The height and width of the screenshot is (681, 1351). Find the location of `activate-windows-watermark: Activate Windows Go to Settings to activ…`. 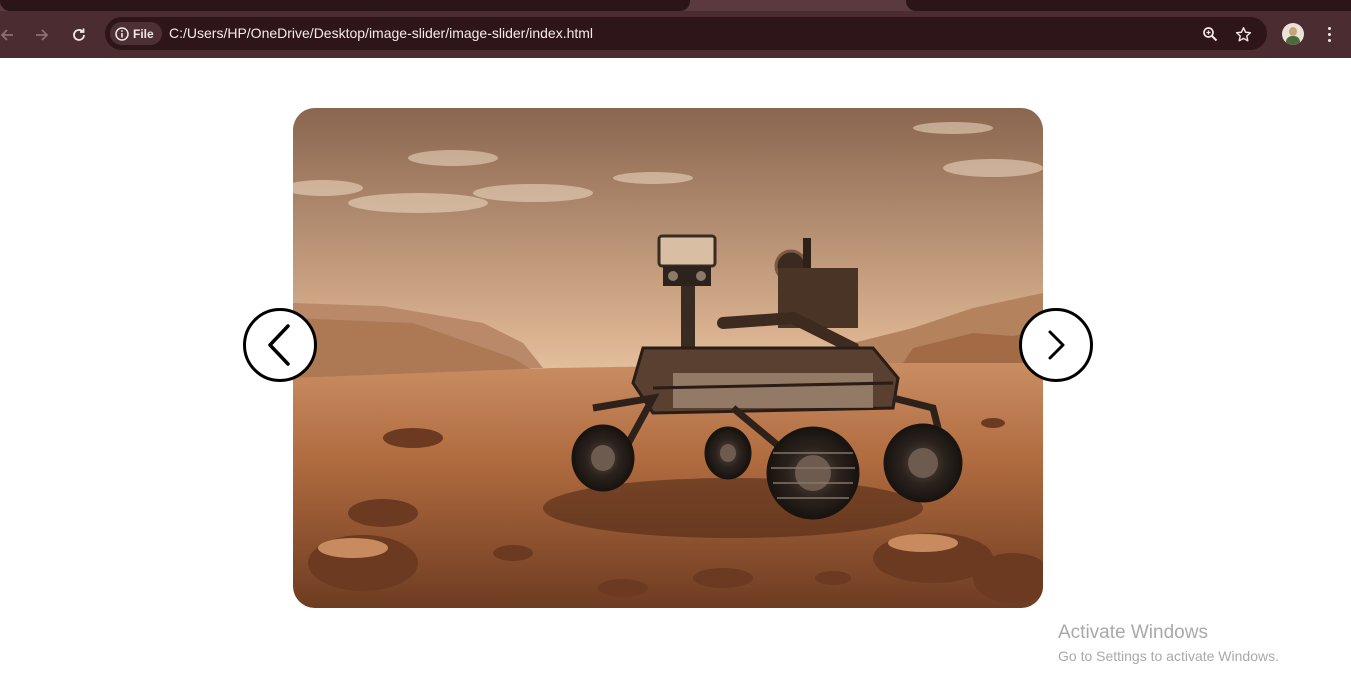

activate-windows-watermark: Activate Windows Go to Settings to activ… is located at coordinates (1168, 643).